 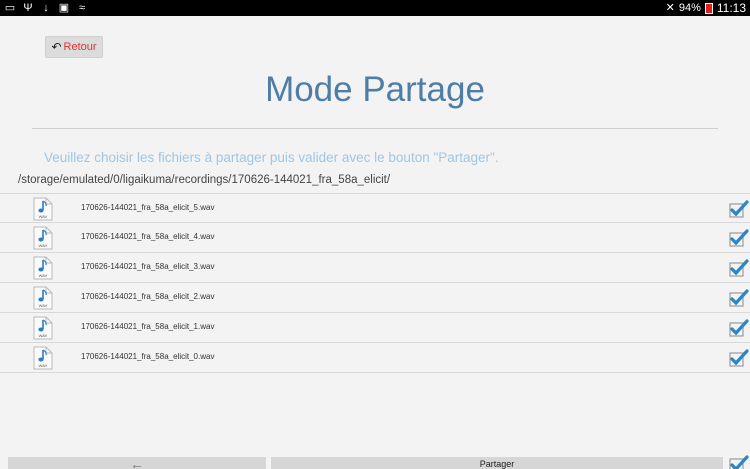 What do you see at coordinates (10, 8) in the screenshot?
I see `screen-cast-icon: ▭` at bounding box center [10, 8].